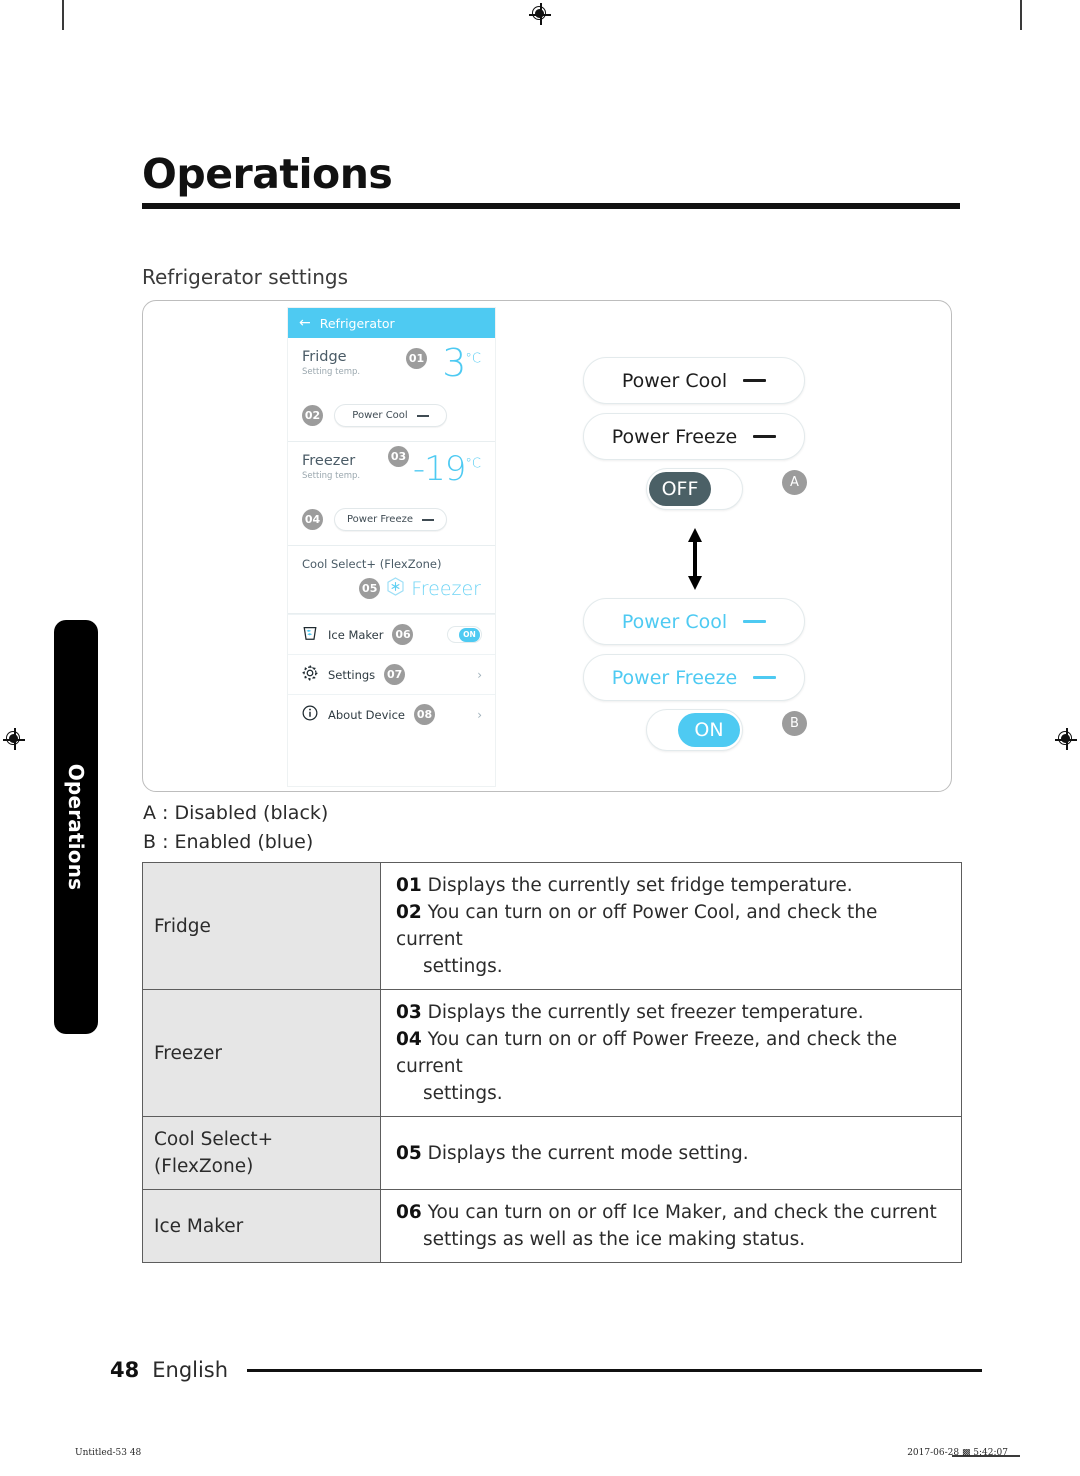 This screenshot has width=1080, height=1476. What do you see at coordinates (615, 1370) in the screenshot?
I see `footer-rule` at bounding box center [615, 1370].